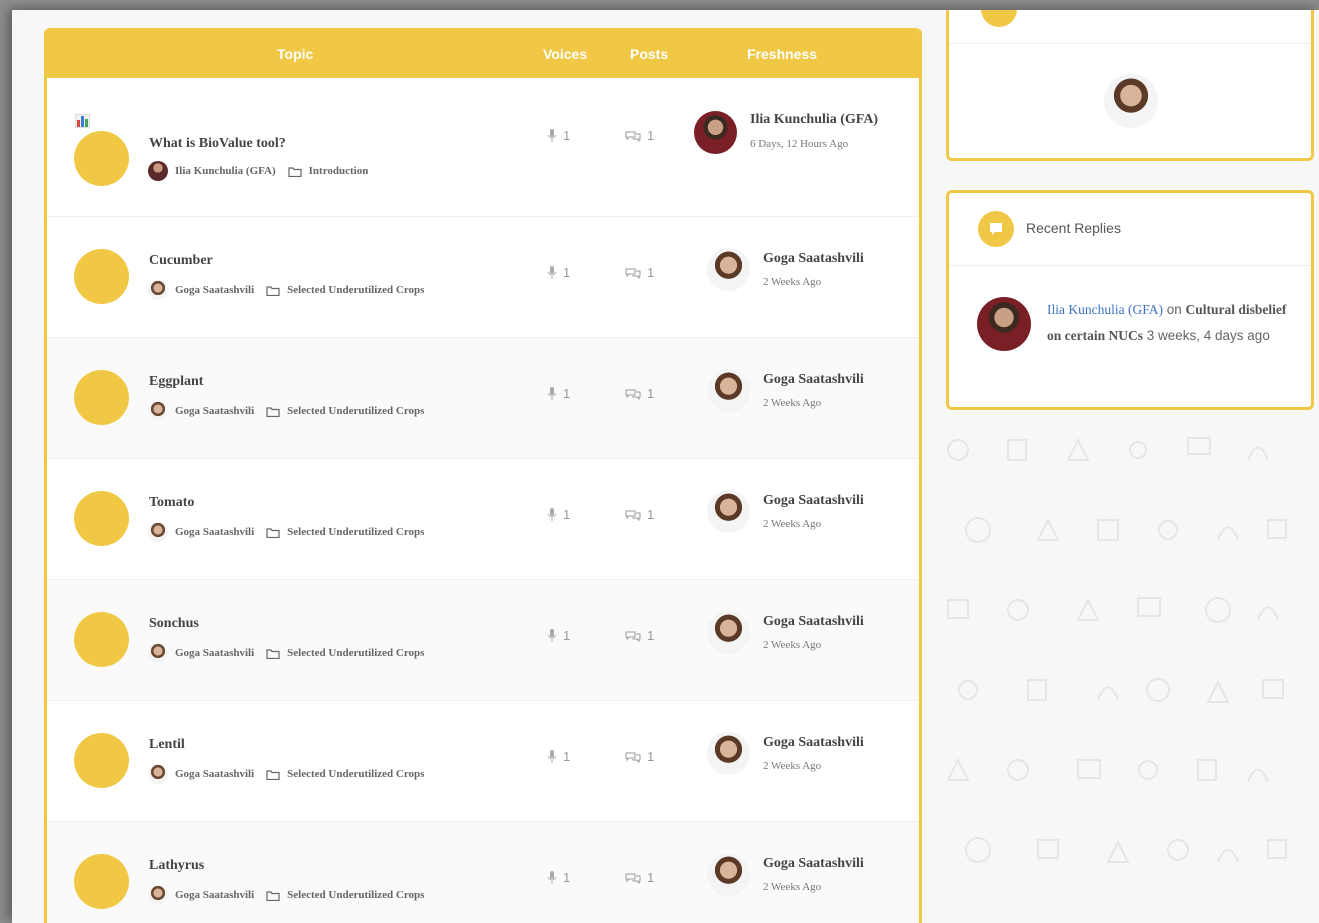  I want to click on reply-time: 3 weeks, 4 days ago, so click(1206, 335).